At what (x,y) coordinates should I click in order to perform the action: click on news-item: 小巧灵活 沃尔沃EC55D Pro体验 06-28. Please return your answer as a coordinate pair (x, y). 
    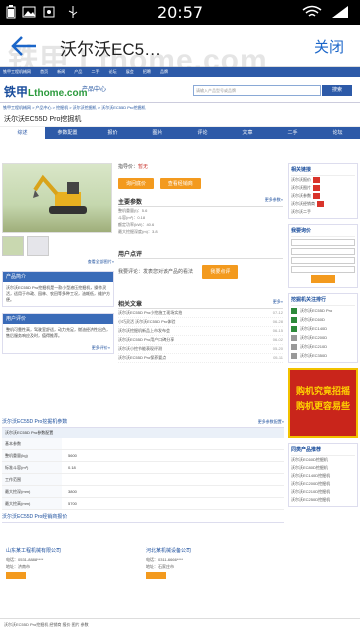
    Looking at the image, I should click on (200, 322).